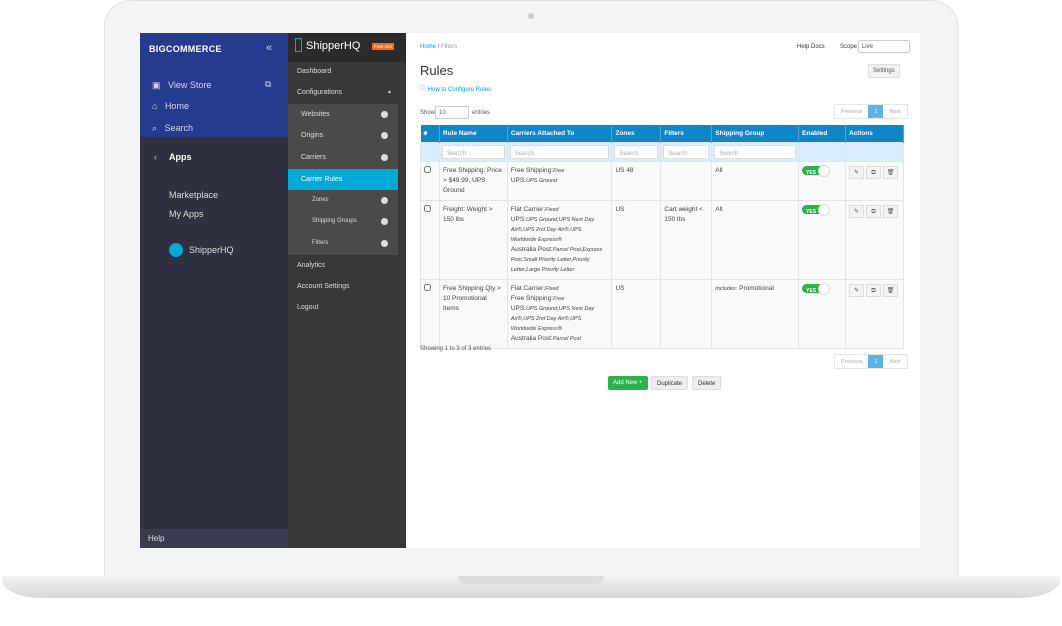  I want to click on nav-account-settings: Account Settings, so click(323, 286).